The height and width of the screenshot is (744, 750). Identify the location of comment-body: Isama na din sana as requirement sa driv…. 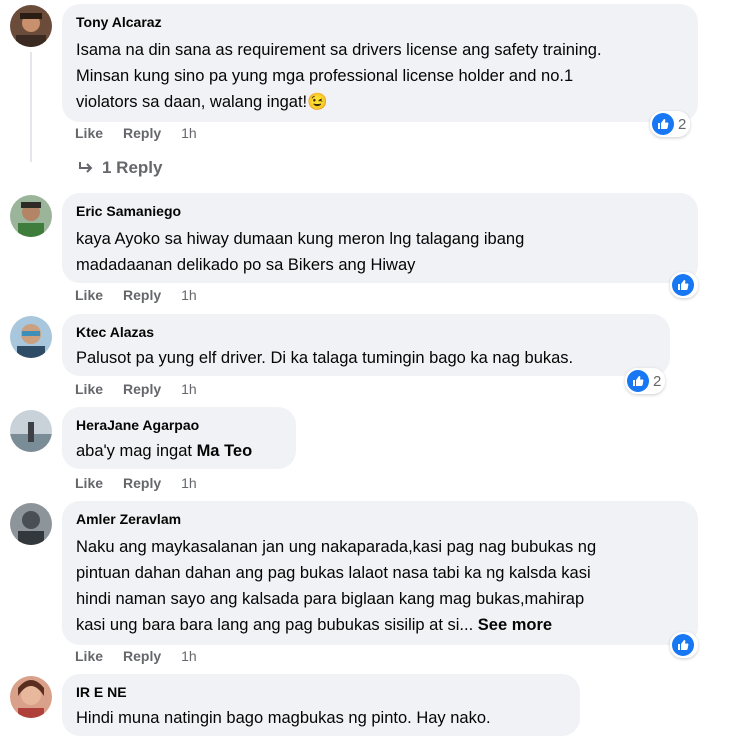
(339, 76).